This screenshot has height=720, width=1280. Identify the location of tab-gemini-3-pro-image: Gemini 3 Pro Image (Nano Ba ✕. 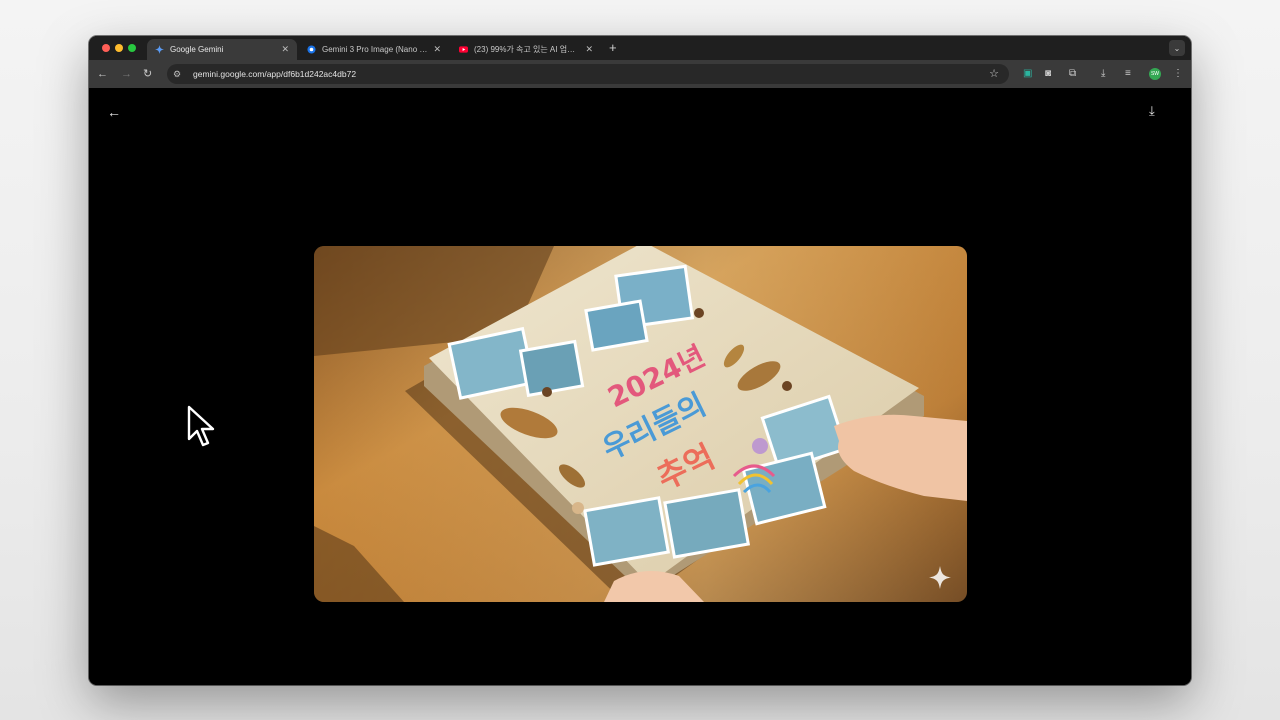
(374, 49).